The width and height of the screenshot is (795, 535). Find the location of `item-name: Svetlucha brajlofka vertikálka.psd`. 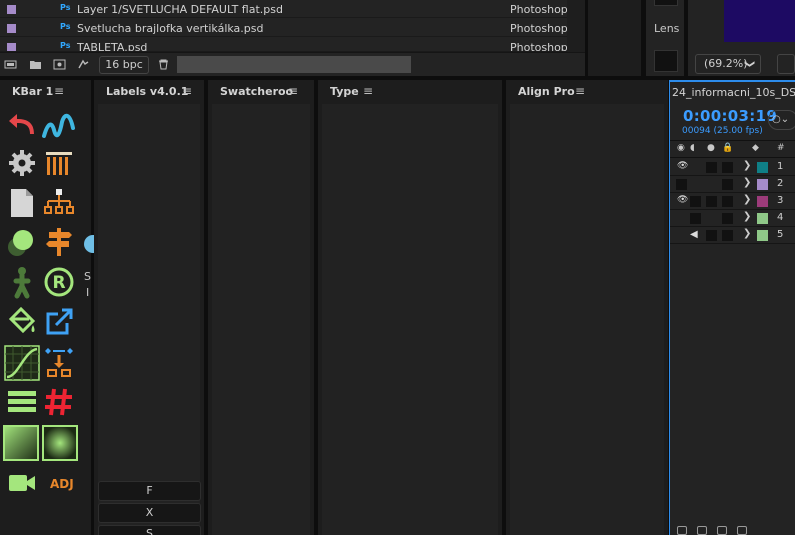

item-name: Svetlucha brajlofka vertikálka.psd is located at coordinates (170, 28).